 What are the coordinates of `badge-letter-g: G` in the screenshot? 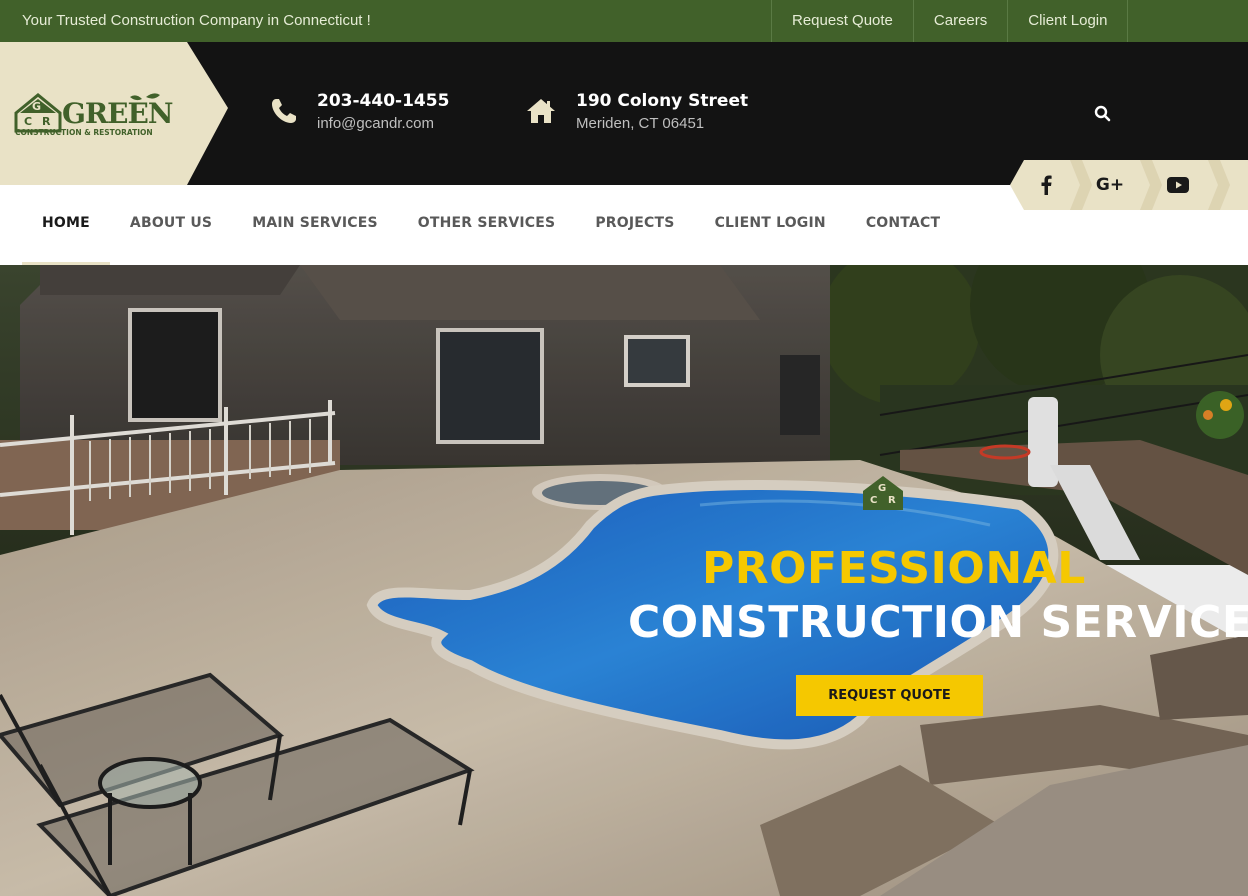 It's located at (882, 488).